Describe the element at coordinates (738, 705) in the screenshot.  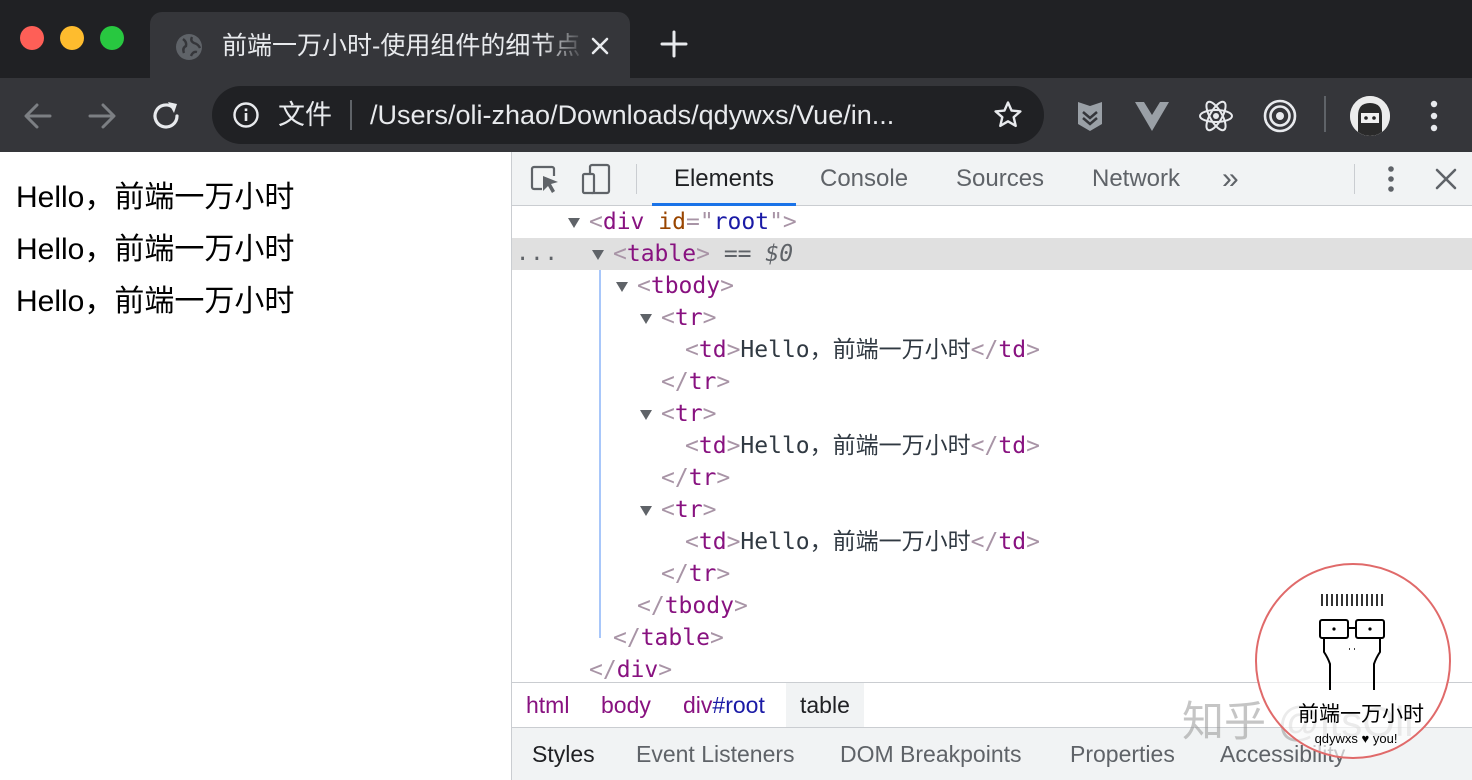
I see `breadcrumb-id: #root` at that location.